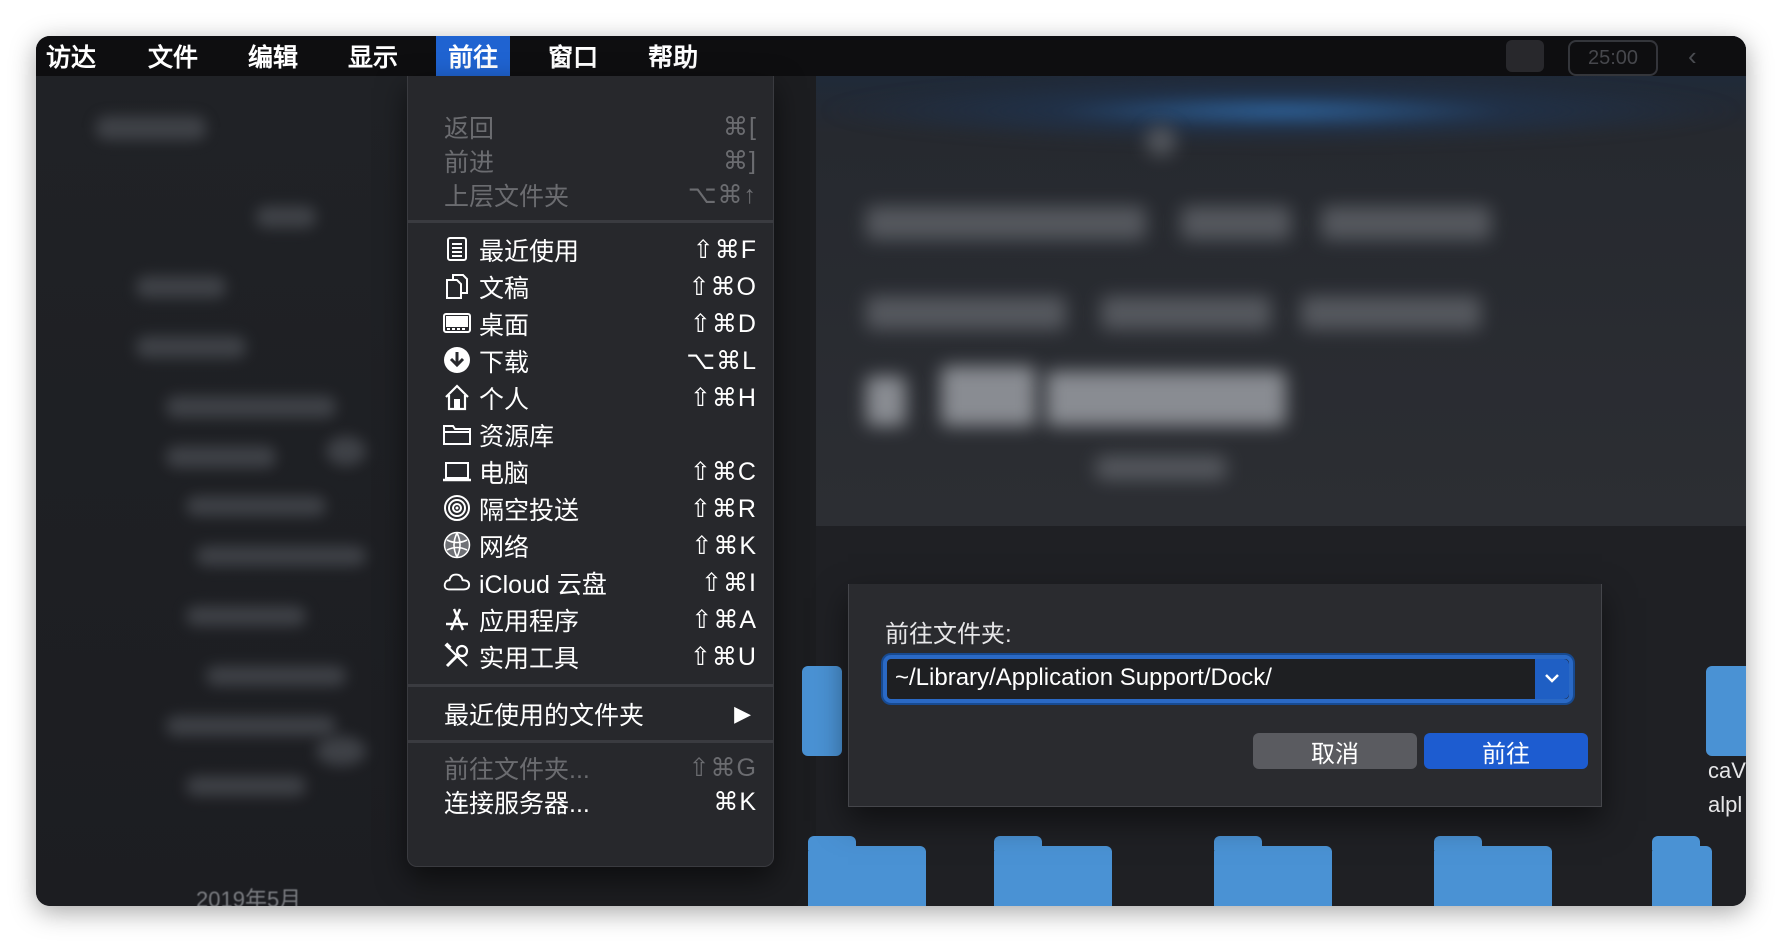 This screenshot has width=1782, height=942. I want to click on menu-item-shortcut: ⌥⌘↑, so click(722, 194).